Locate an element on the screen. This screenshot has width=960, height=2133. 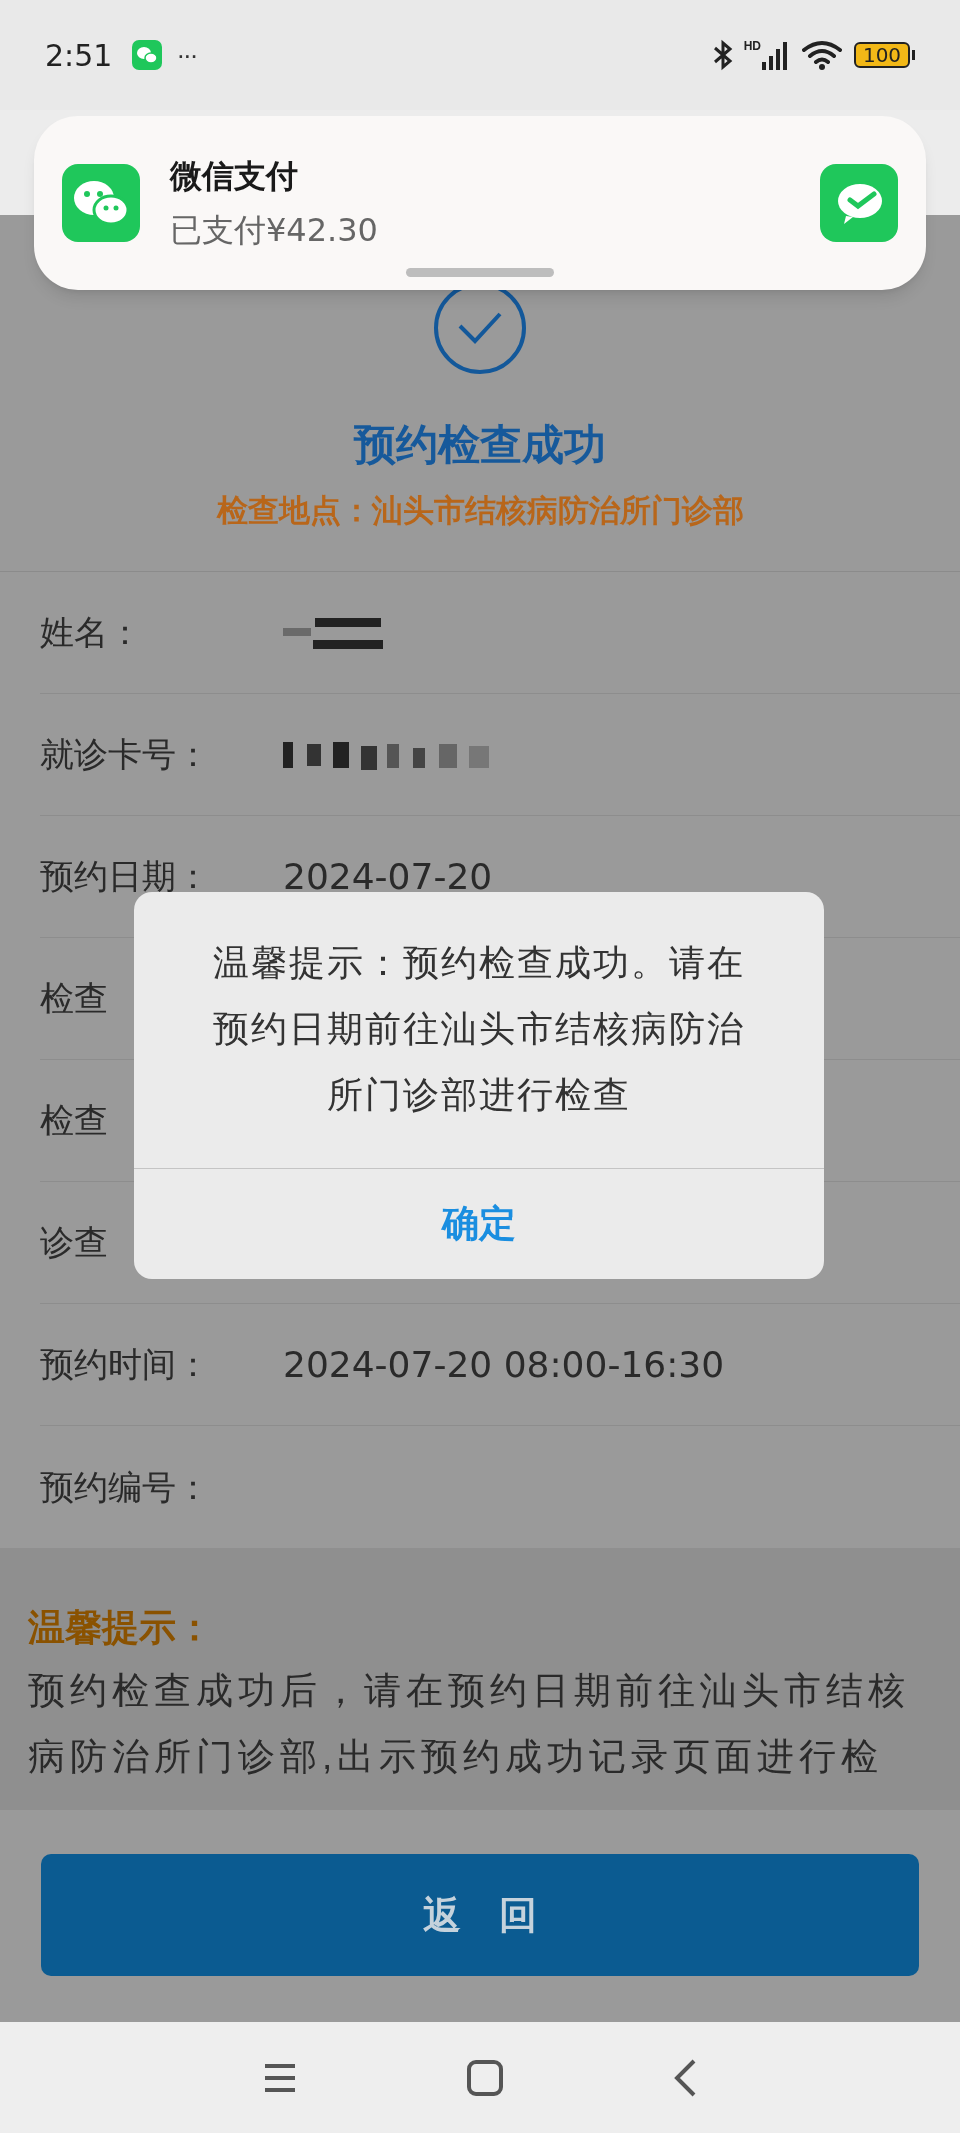
home-icon is located at coordinates (485, 2077).